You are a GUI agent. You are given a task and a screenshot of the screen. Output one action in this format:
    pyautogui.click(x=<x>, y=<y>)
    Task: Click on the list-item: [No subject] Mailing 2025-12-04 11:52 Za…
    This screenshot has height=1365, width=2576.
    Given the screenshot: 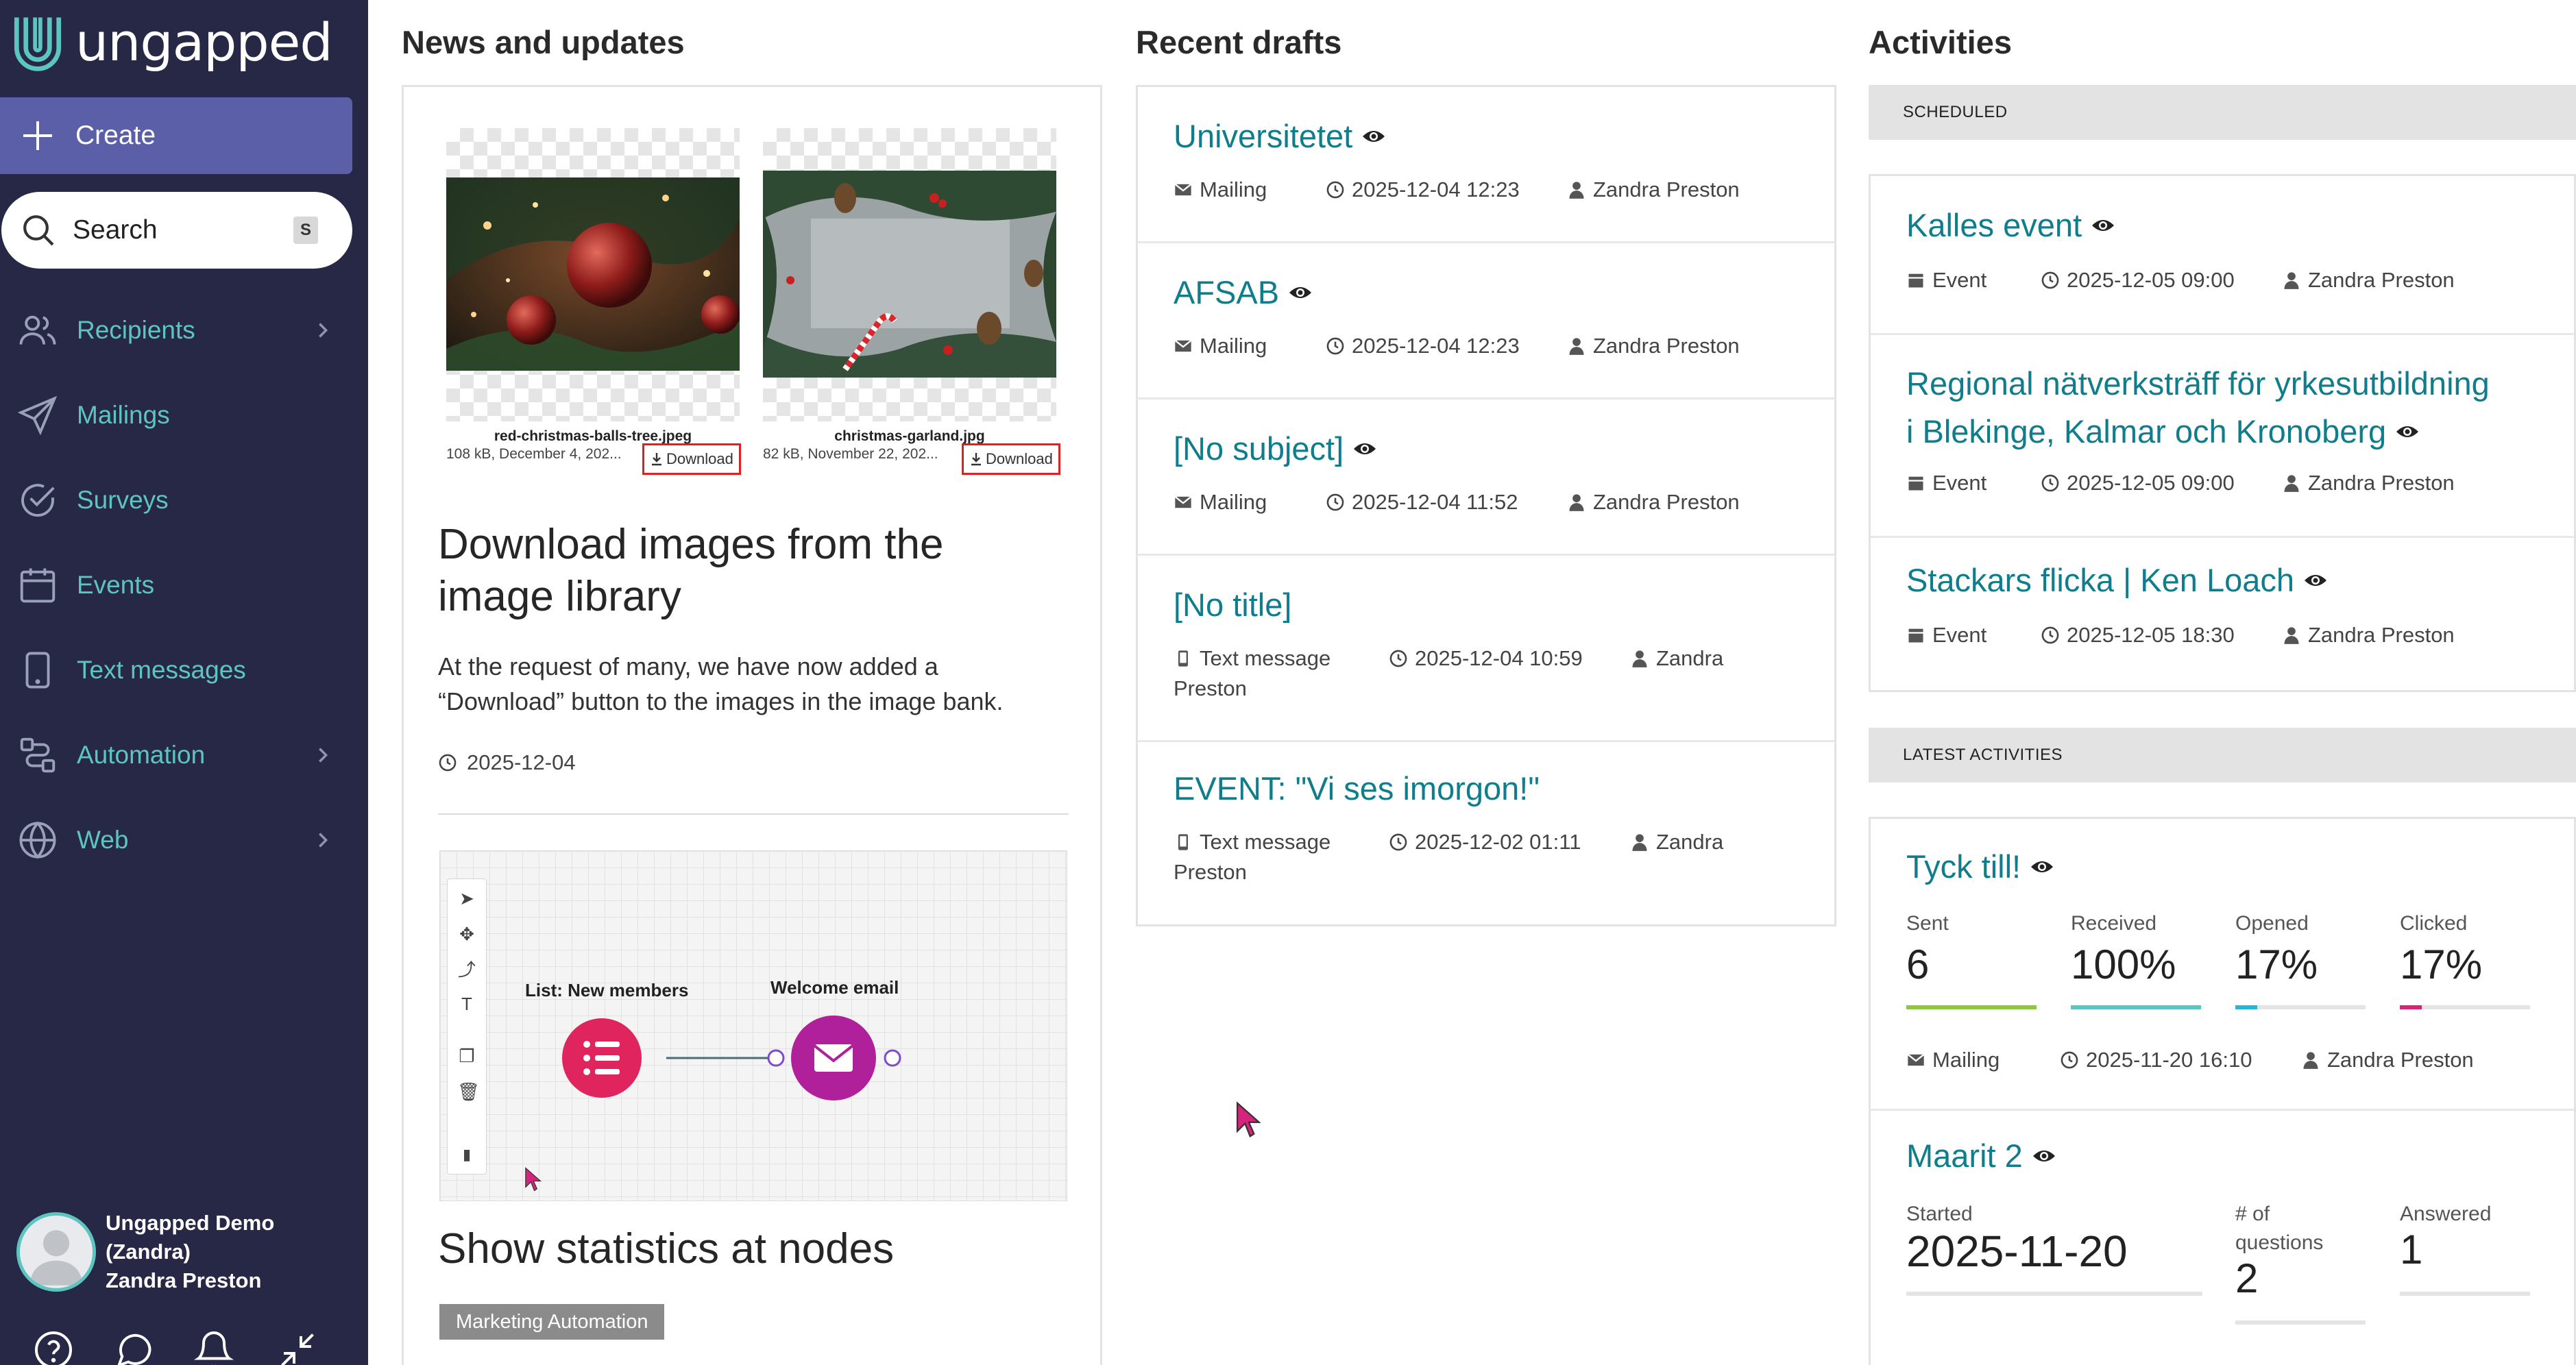 What is the action you would take?
    pyautogui.click(x=1486, y=477)
    